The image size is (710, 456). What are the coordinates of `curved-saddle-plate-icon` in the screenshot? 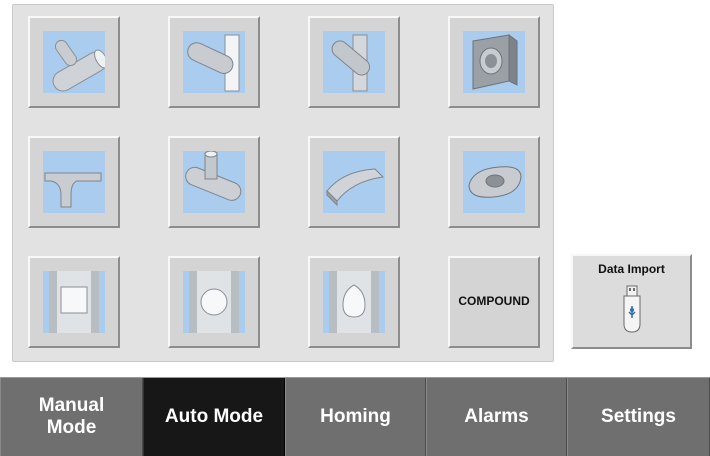 It's located at (354, 182).